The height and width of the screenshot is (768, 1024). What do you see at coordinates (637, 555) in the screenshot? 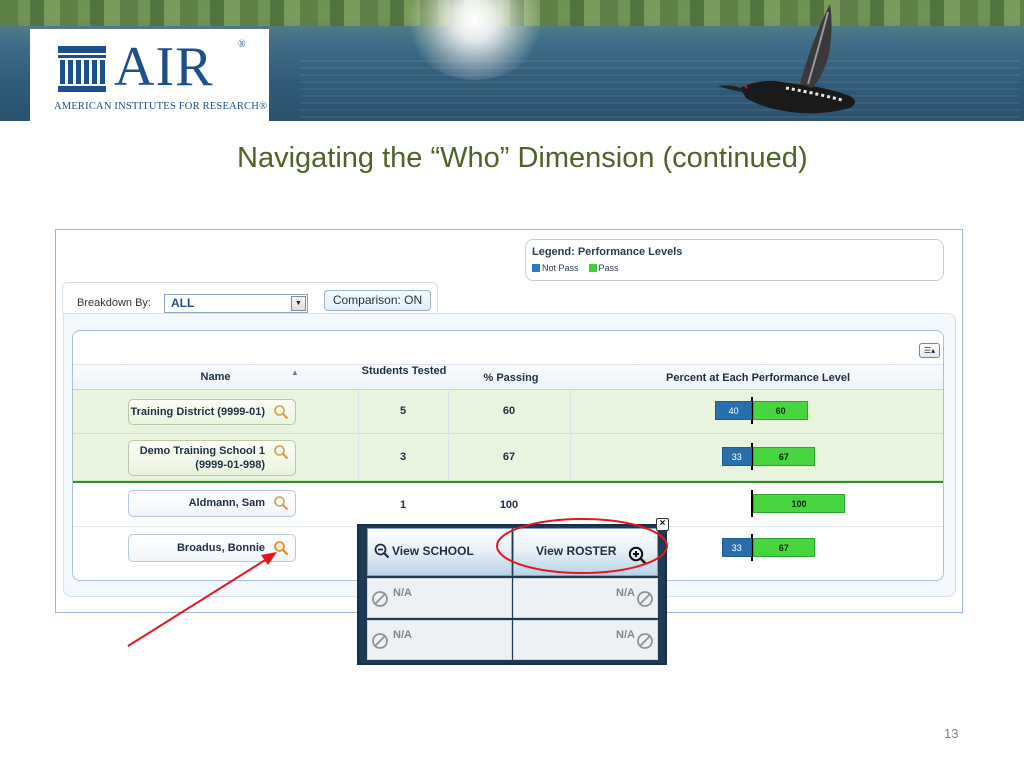
I see `zoom-in-icon` at bounding box center [637, 555].